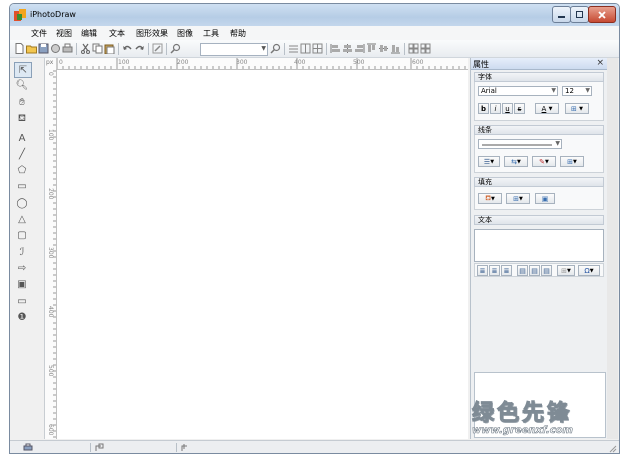 The width and height of the screenshot is (626, 454). What do you see at coordinates (305, 48) in the screenshot?
I see `snap-icon` at bounding box center [305, 48].